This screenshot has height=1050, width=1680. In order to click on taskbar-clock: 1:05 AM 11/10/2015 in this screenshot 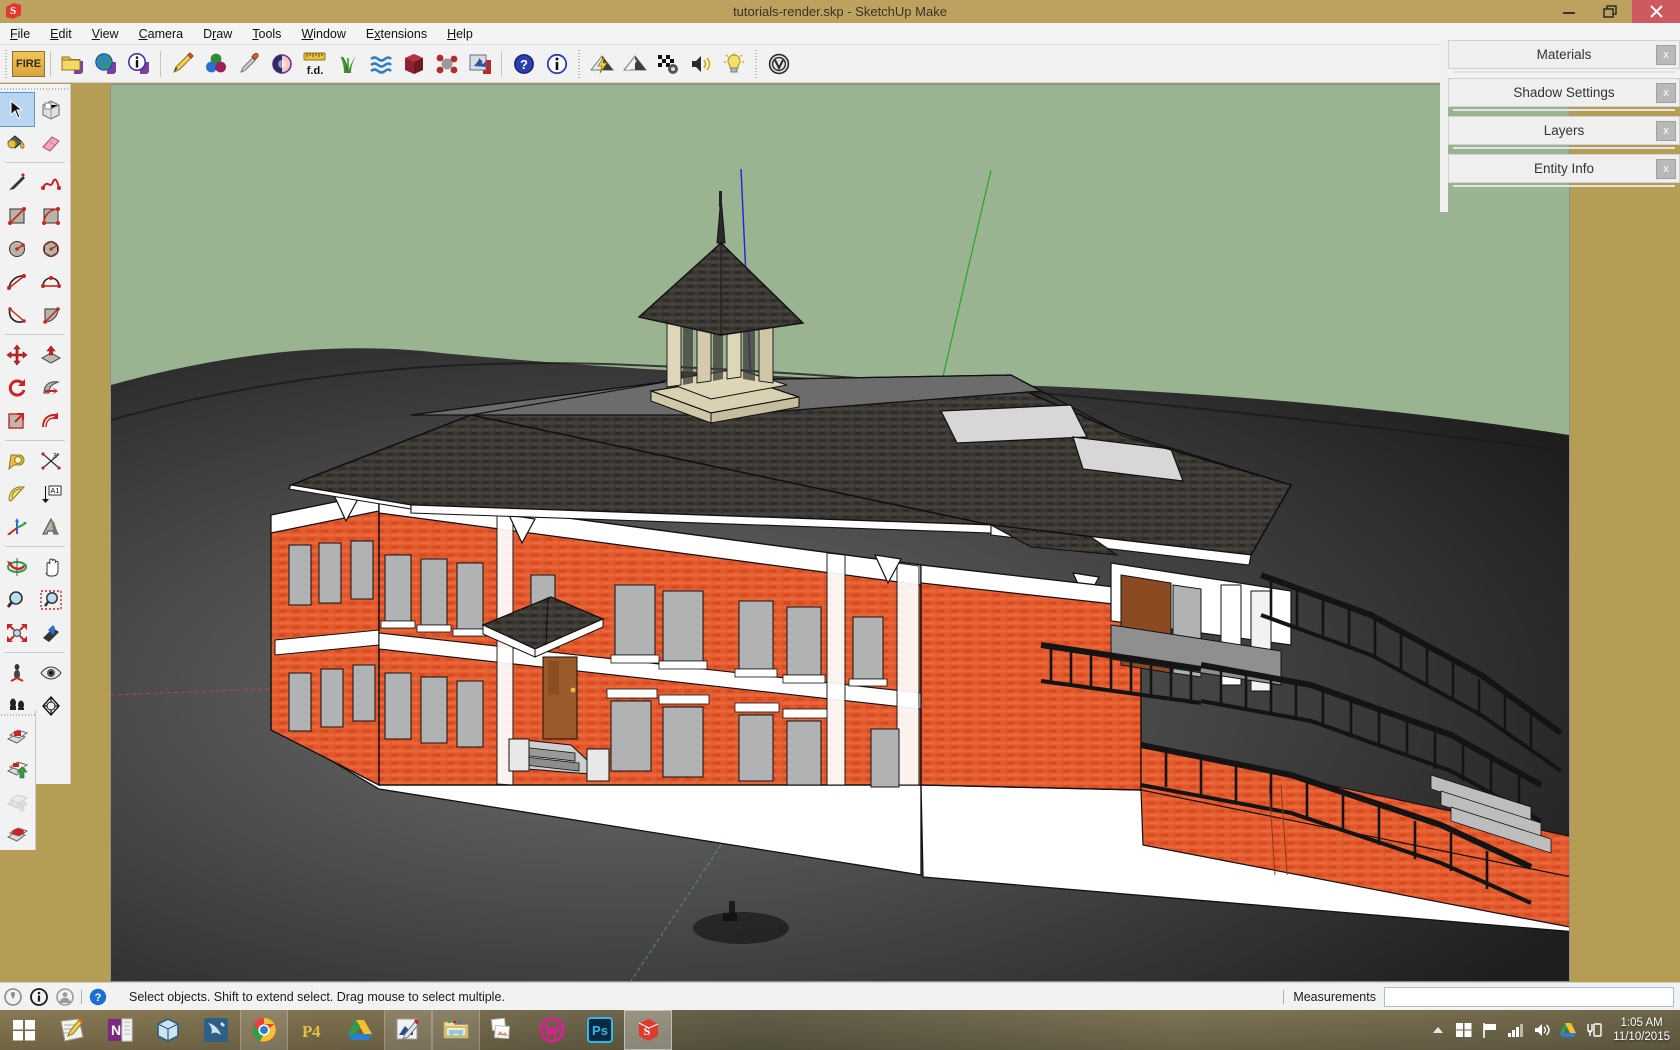, I will do `click(1643, 1030)`.